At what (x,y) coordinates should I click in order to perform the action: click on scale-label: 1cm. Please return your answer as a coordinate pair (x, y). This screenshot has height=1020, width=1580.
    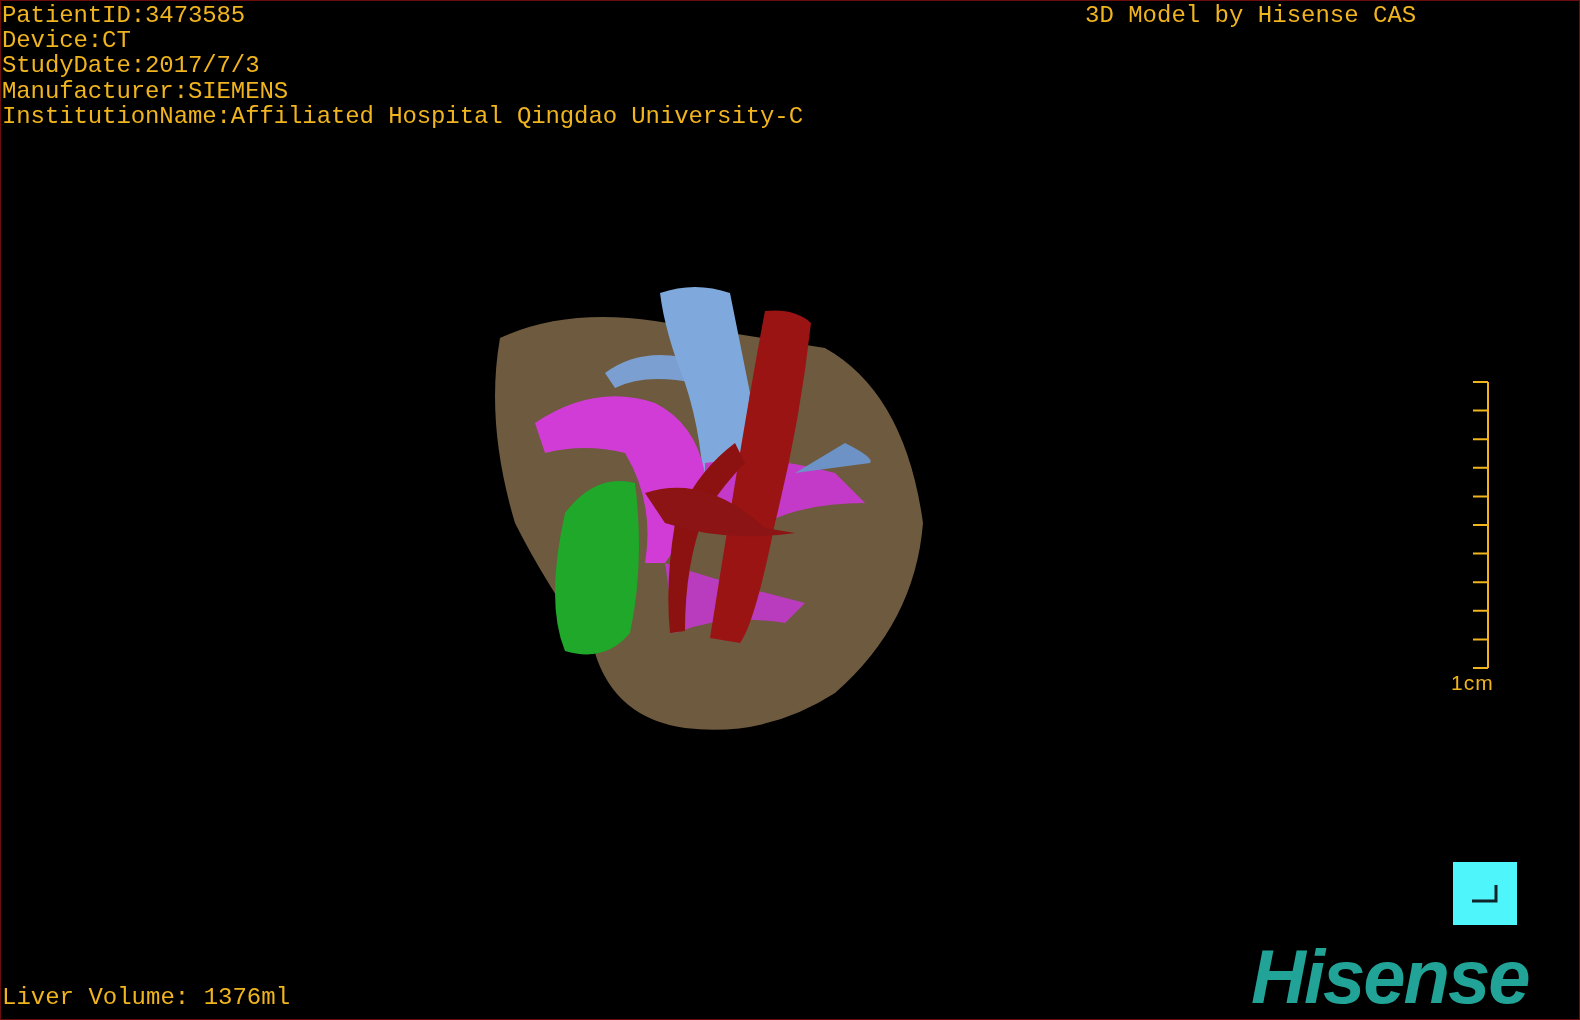
    Looking at the image, I should click on (1472, 683).